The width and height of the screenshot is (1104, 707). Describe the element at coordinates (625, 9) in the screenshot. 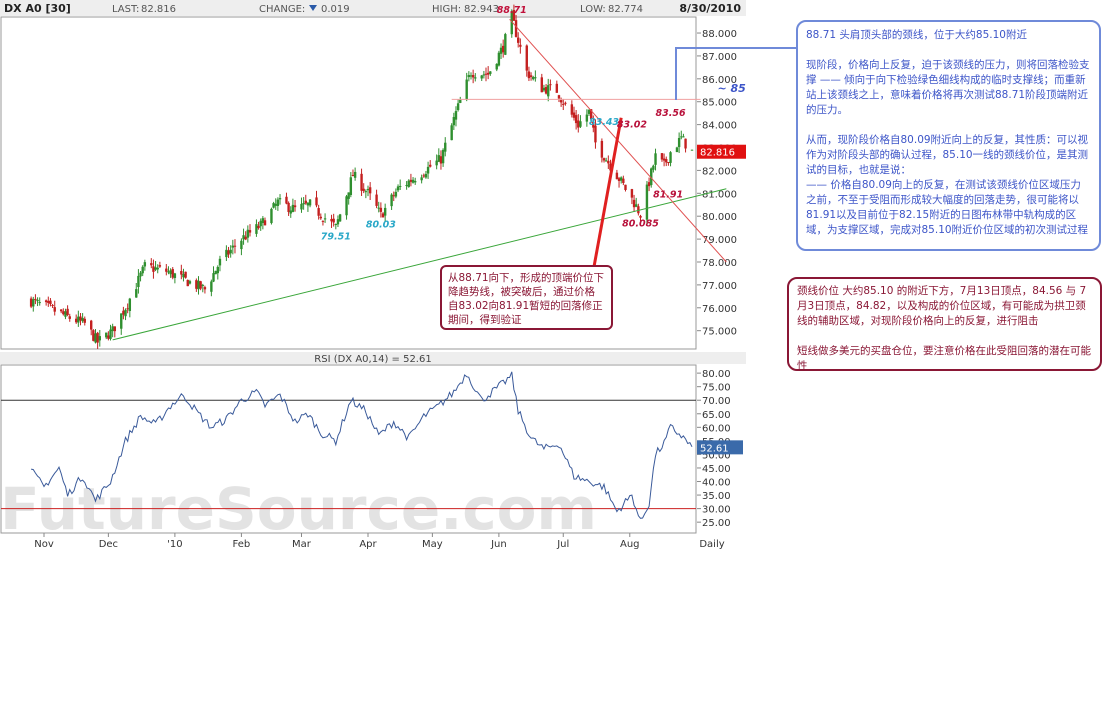

I see `low-value: 82.774` at that location.